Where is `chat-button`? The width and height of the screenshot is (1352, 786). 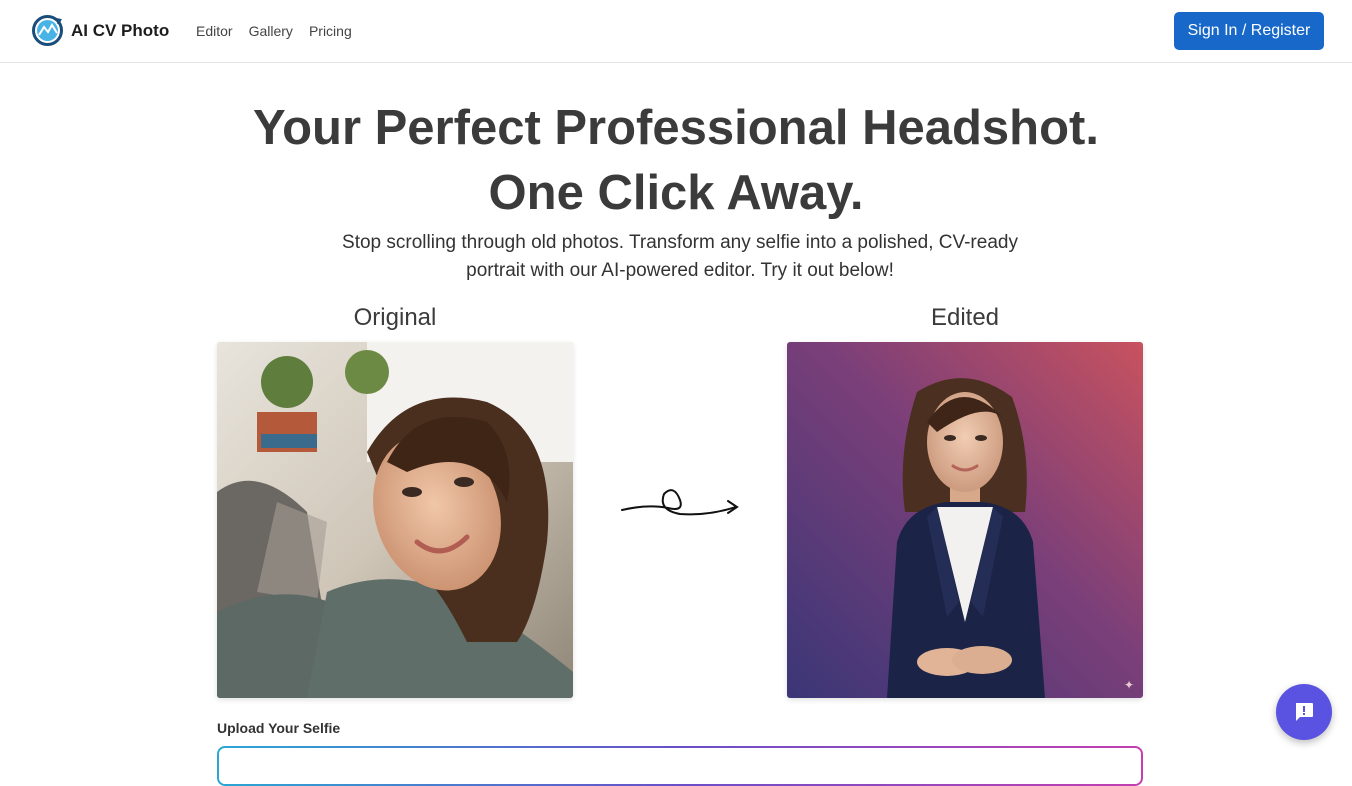
chat-button is located at coordinates (1304, 712).